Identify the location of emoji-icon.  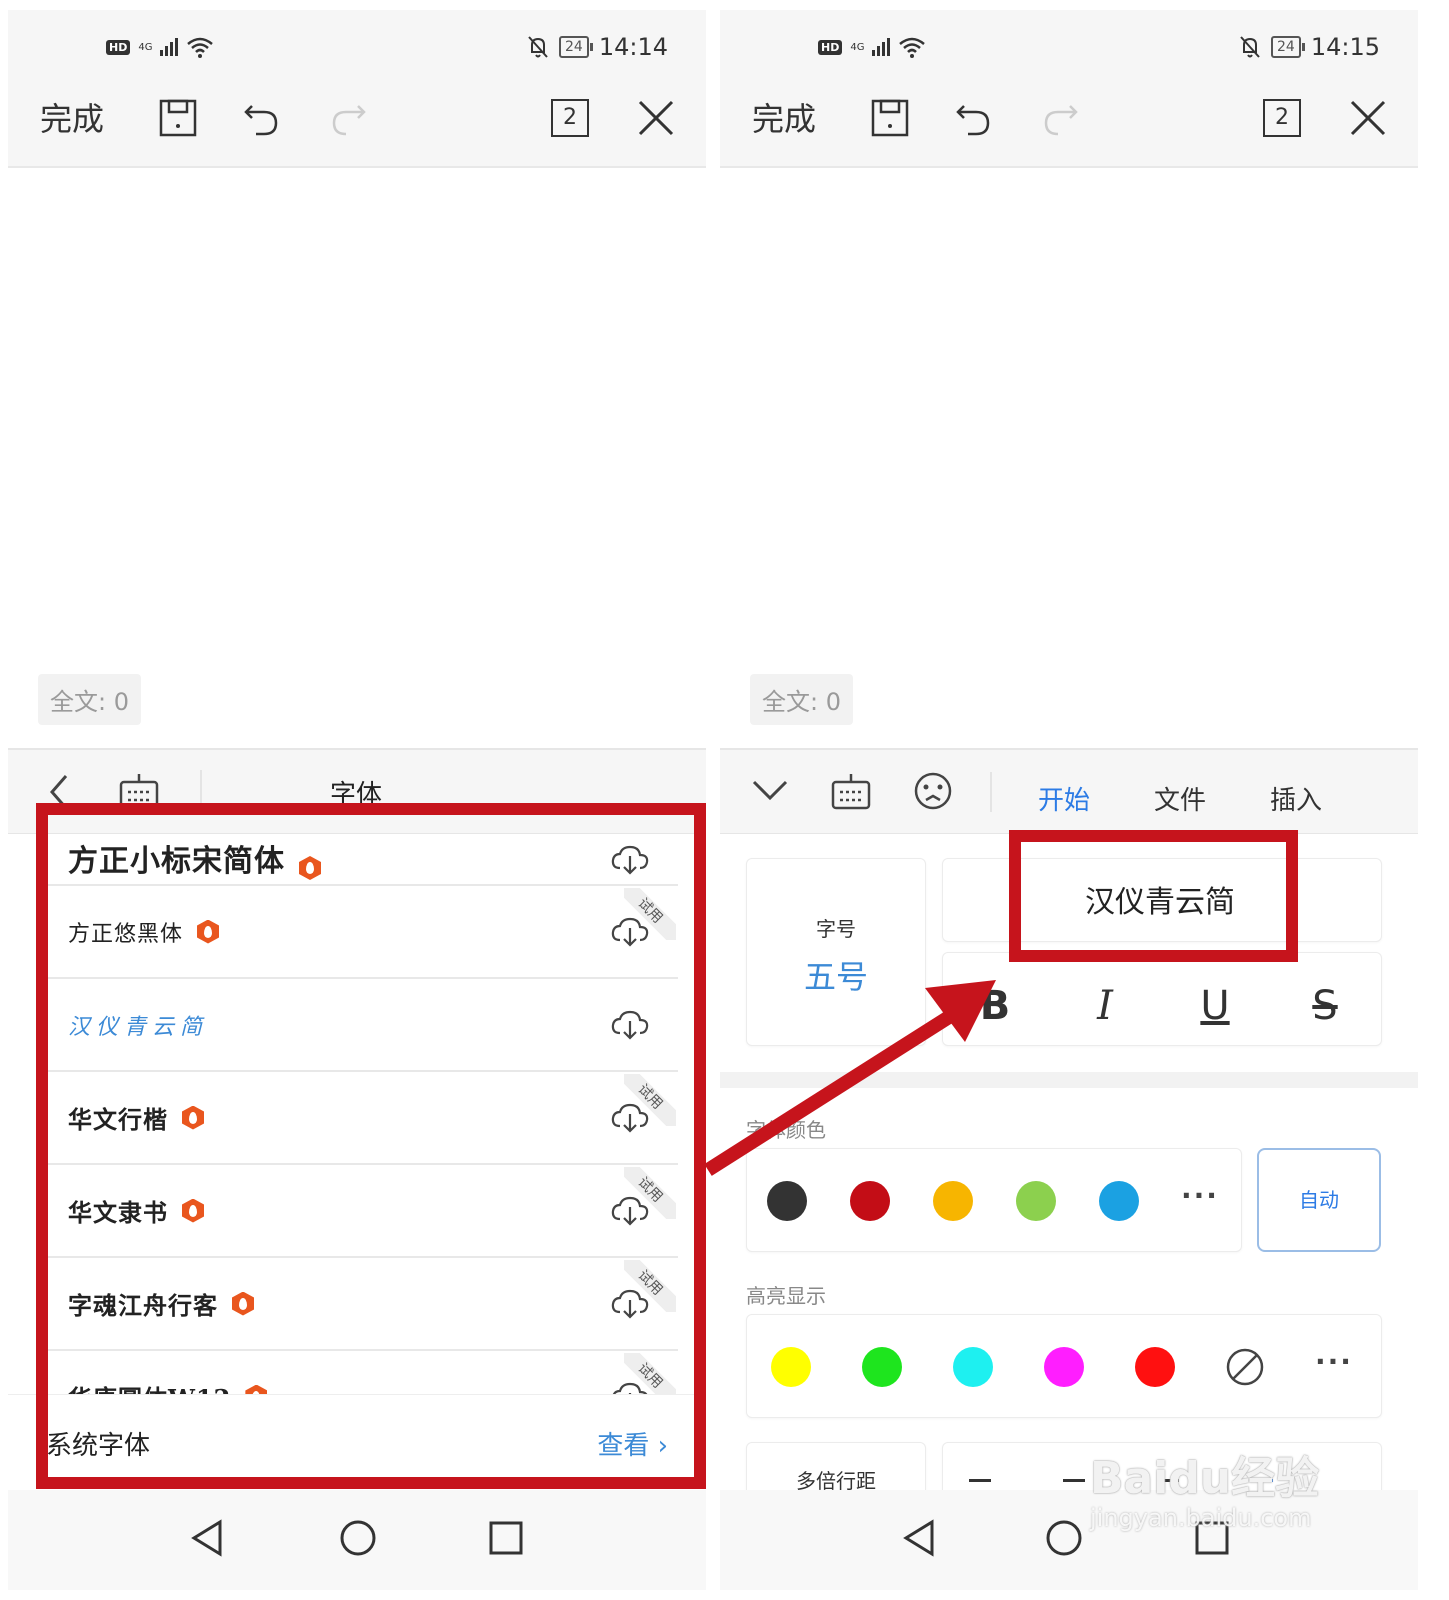
(933, 791).